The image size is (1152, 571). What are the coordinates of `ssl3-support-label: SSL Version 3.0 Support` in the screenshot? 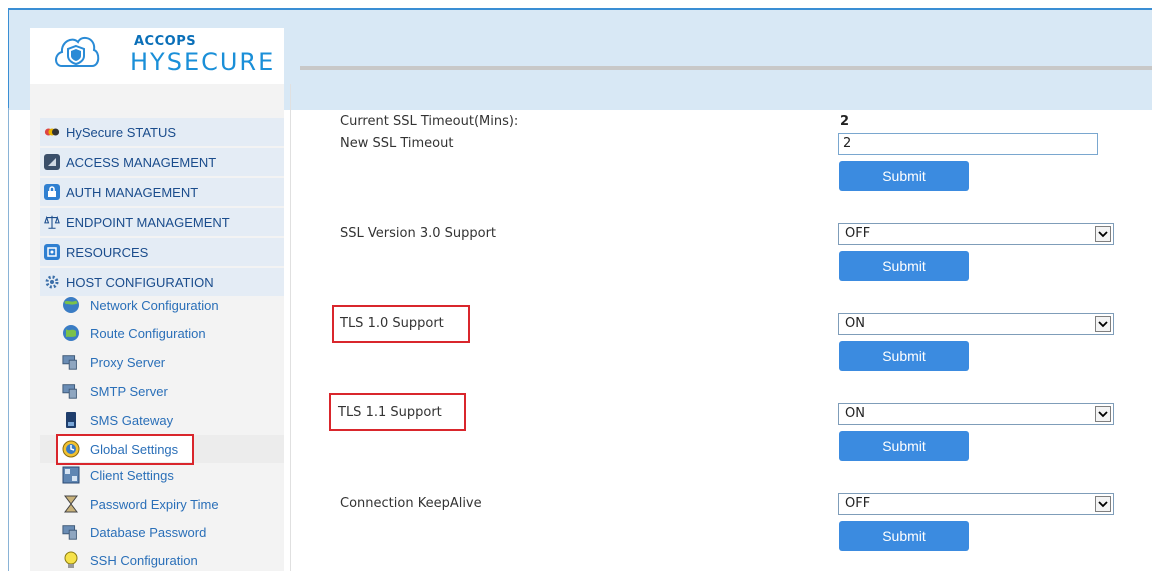 It's located at (418, 233).